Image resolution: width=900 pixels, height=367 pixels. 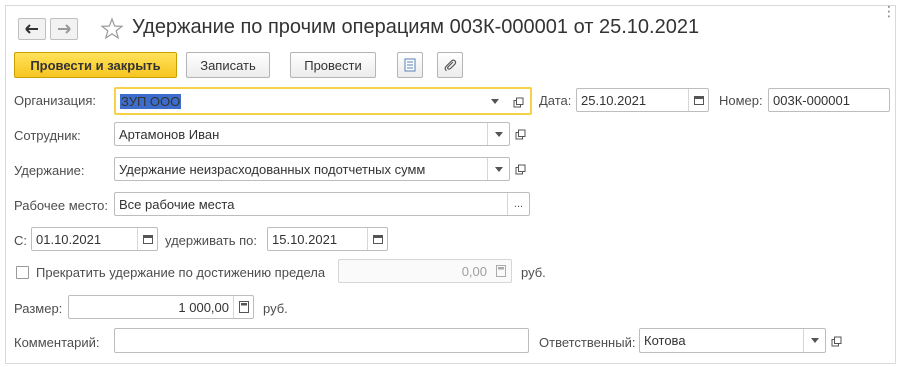 I want to click on stop-limit-field: 0,00, so click(x=425, y=271).